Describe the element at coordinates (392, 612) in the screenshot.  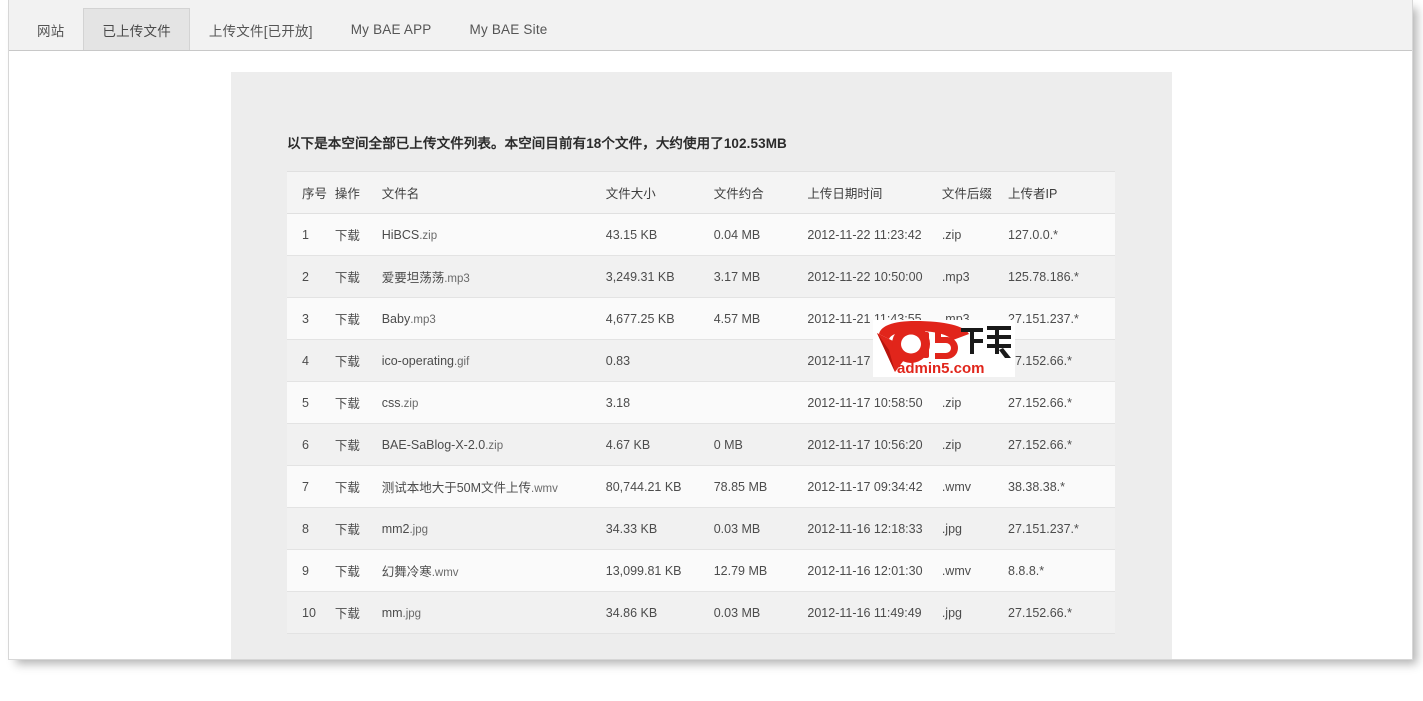
I see `file-name-base: mm` at that location.